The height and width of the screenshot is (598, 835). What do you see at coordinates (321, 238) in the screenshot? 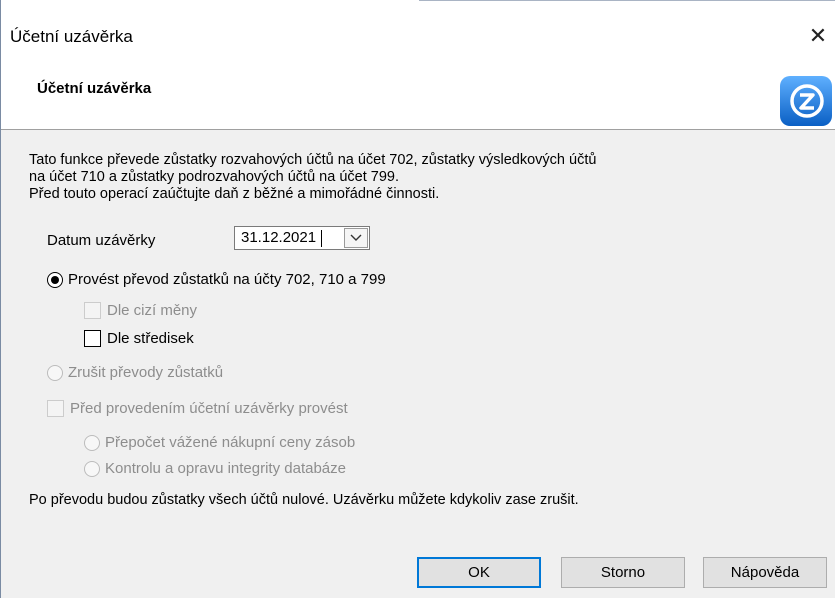
I see `text-caret` at bounding box center [321, 238].